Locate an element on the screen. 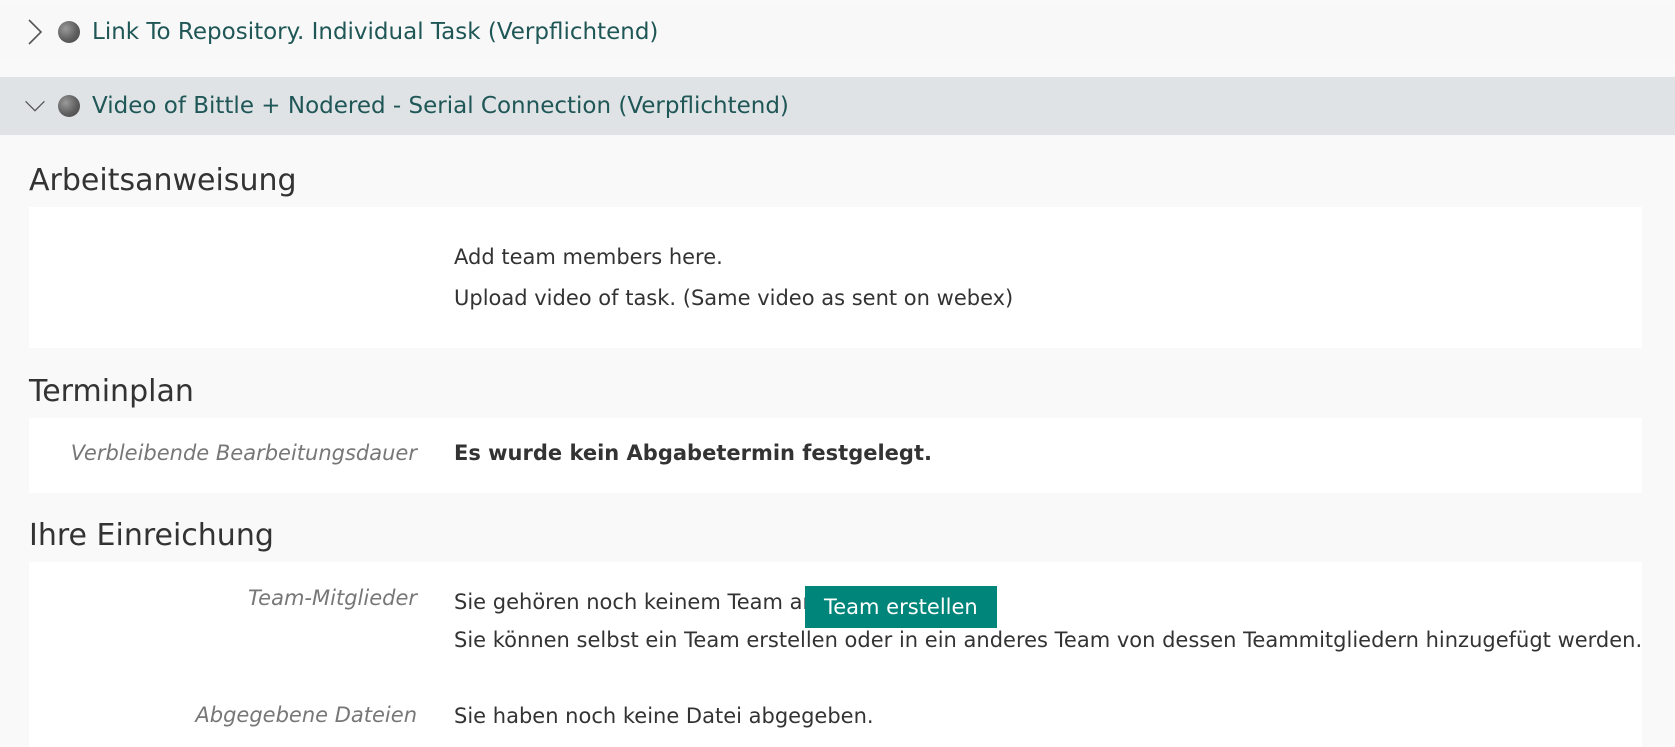 The width and height of the screenshot is (1675, 747). team-status-text: Sie gehören noch keinem Team an. is located at coordinates (638, 602).